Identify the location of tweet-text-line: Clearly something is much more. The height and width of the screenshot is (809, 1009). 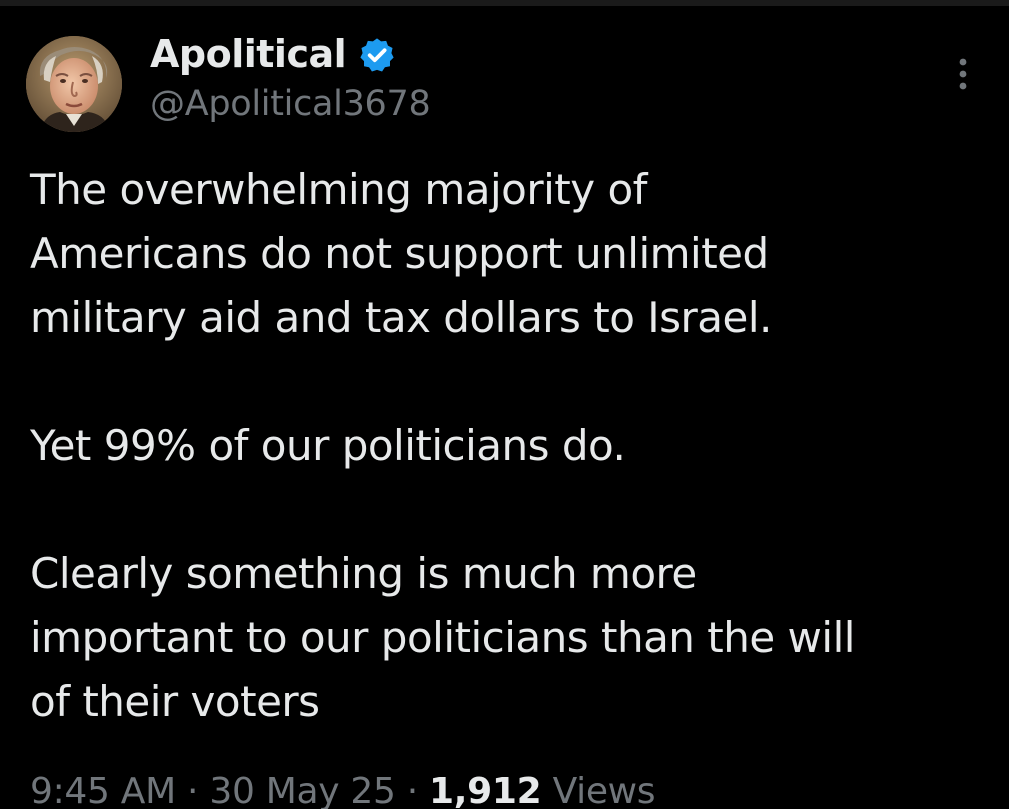
(363, 573).